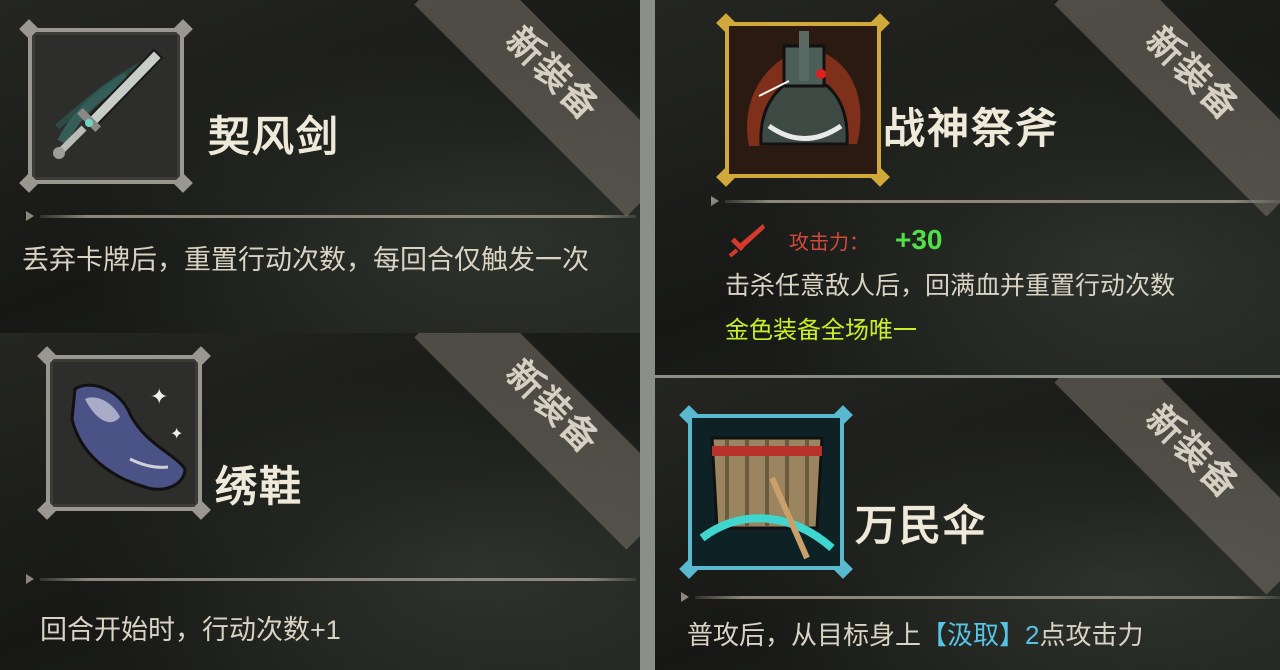 The height and width of the screenshot is (670, 1280). I want to click on drain-amount: 2, so click(1032, 635).